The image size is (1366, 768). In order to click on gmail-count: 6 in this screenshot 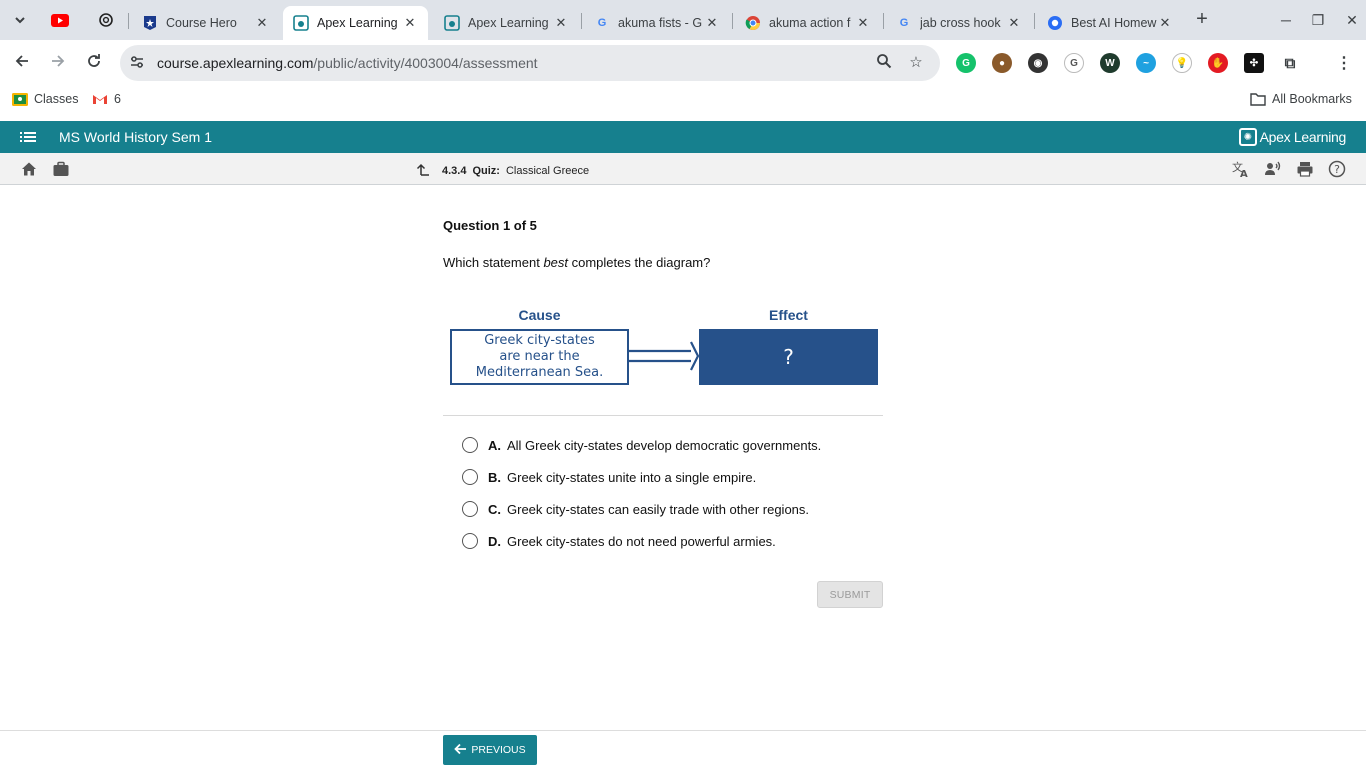, I will do `click(117, 99)`.